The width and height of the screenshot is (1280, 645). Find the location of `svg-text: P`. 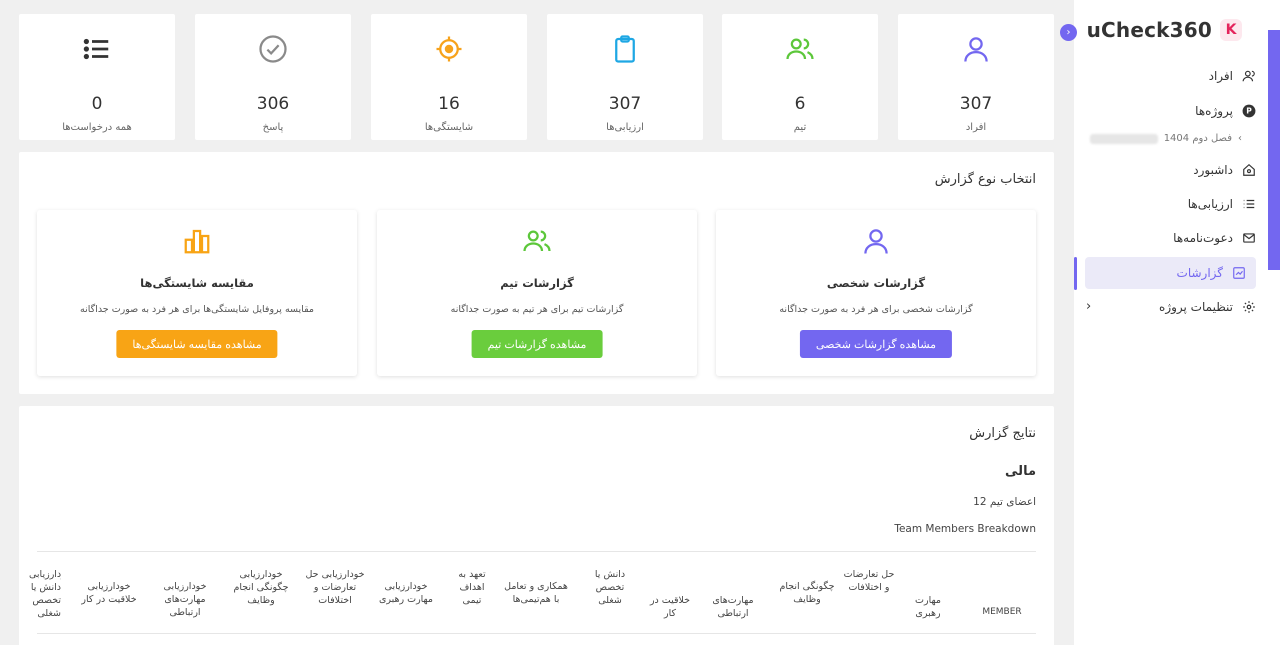

svg-text: P is located at coordinates (1249, 110).